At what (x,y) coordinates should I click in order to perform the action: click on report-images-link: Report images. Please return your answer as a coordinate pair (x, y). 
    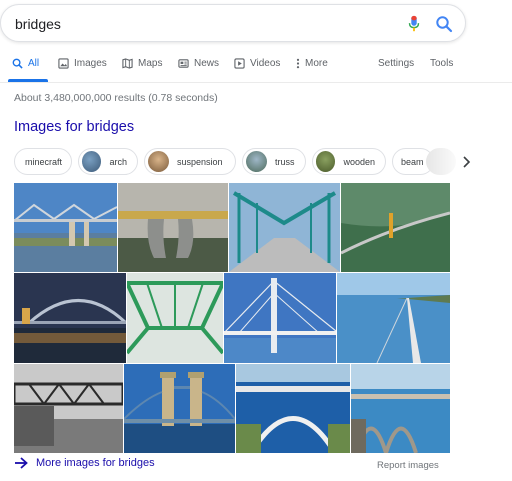
    Looking at the image, I should click on (408, 465).